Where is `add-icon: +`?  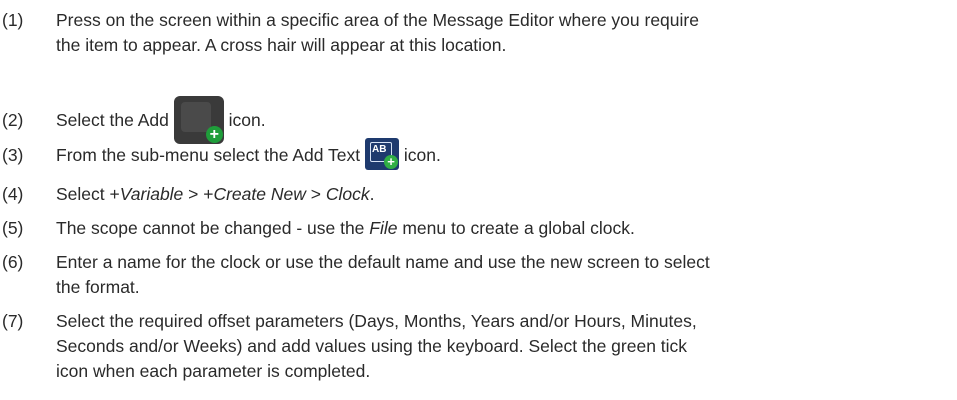
add-icon: + is located at coordinates (198, 120).